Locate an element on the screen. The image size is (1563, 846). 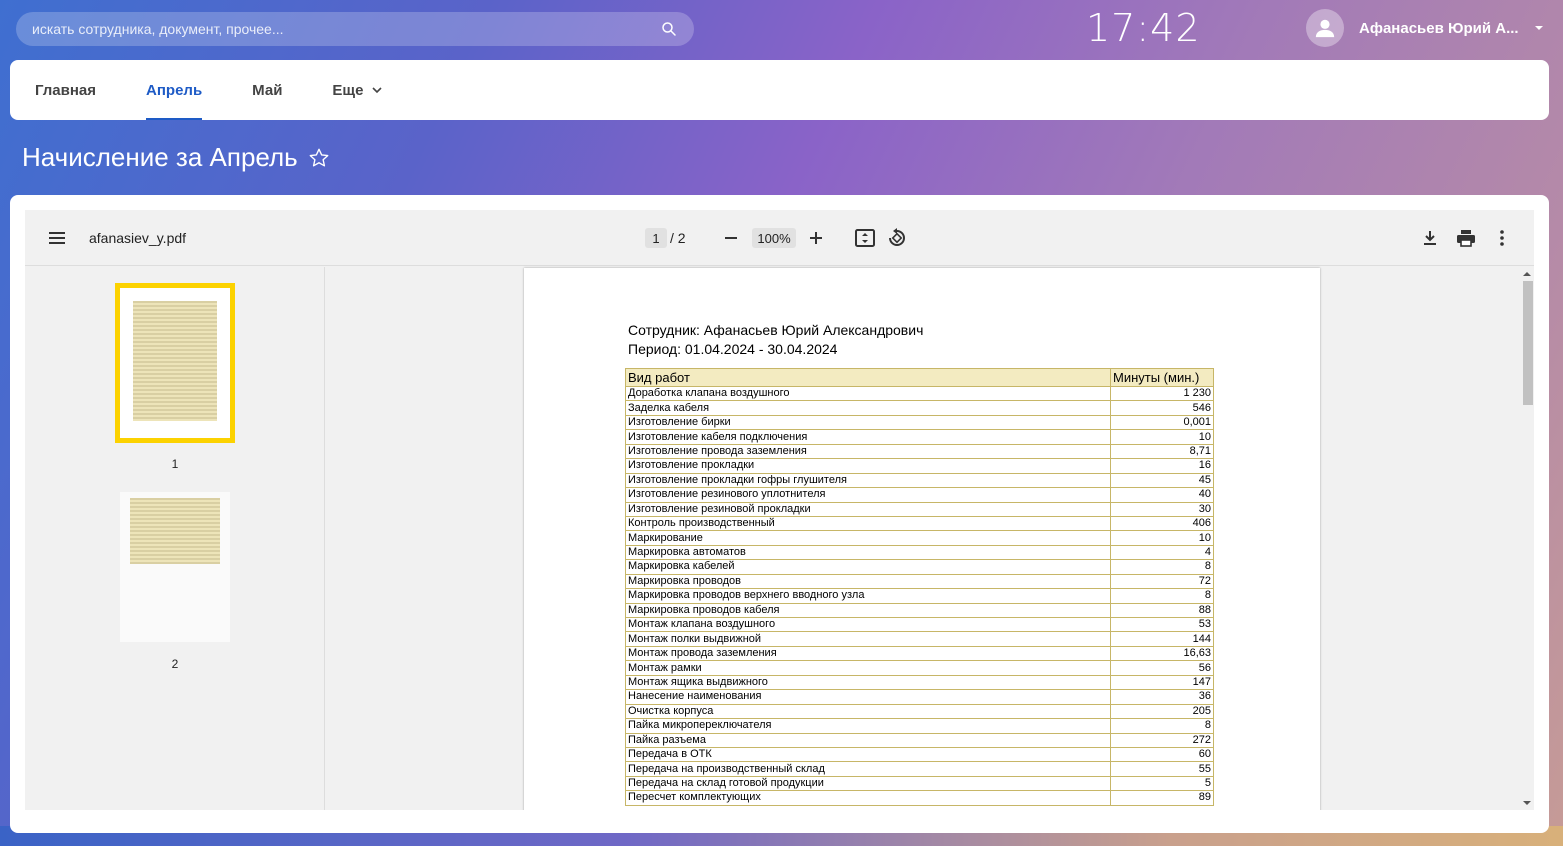
thumbnail-label: 2 is located at coordinates (175, 664).